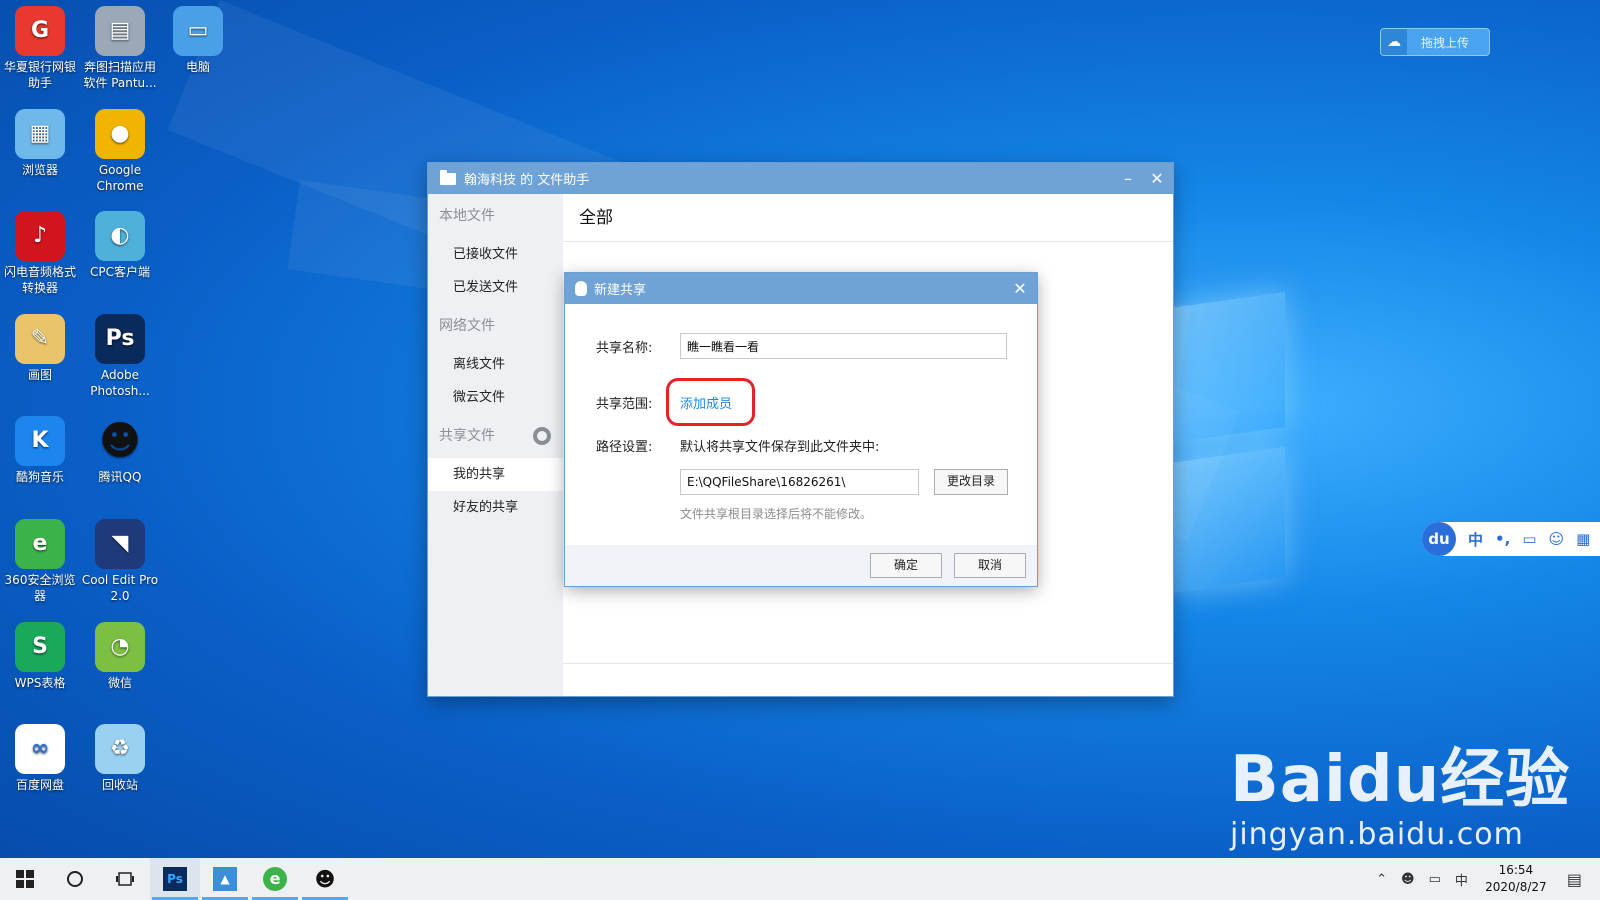 The height and width of the screenshot is (900, 1600). What do you see at coordinates (1288, 780) in the screenshot?
I see `watermark-brand: Bai` at bounding box center [1288, 780].